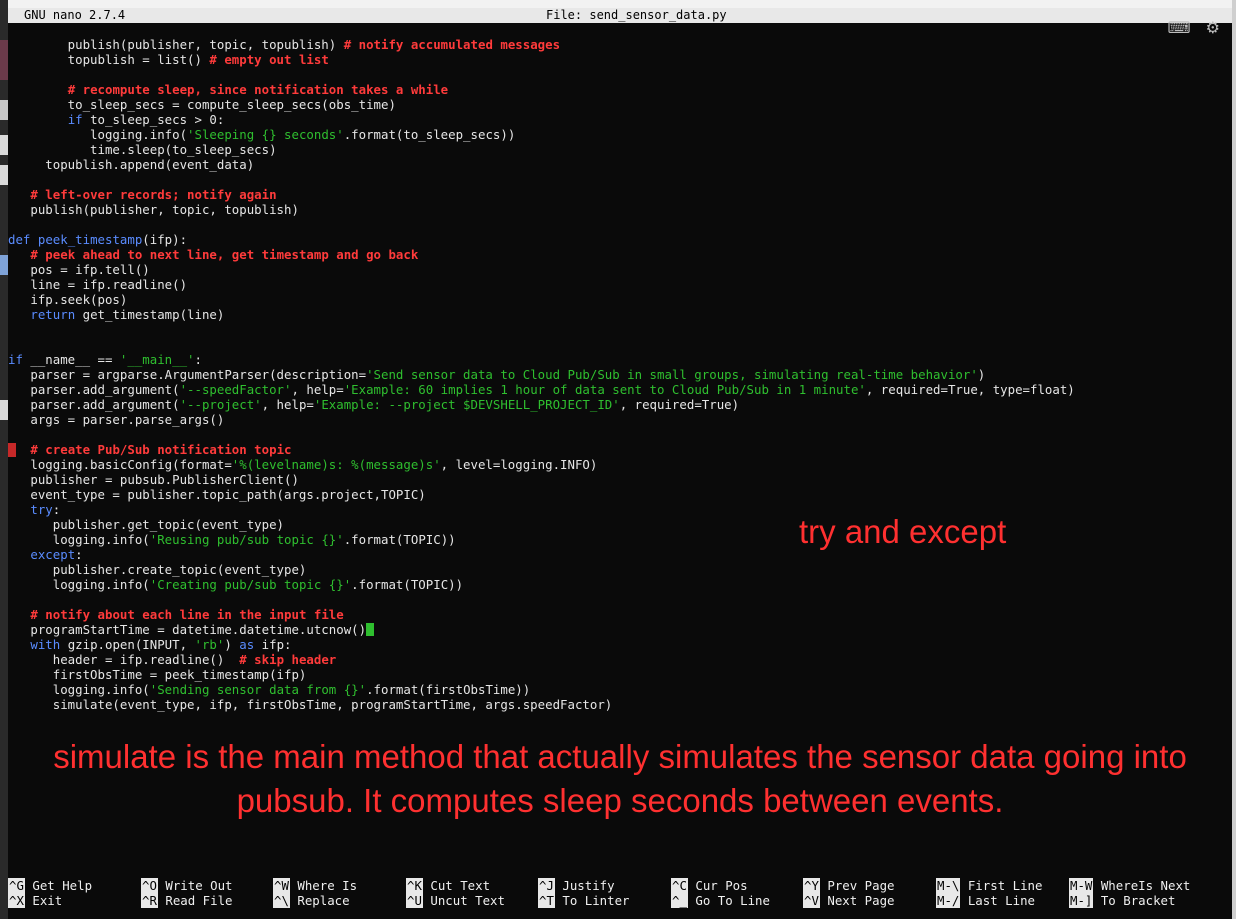 This screenshot has width=1236, height=919. What do you see at coordinates (153, 119) in the screenshot?
I see `code-text: to_sleep_secs > 0:` at bounding box center [153, 119].